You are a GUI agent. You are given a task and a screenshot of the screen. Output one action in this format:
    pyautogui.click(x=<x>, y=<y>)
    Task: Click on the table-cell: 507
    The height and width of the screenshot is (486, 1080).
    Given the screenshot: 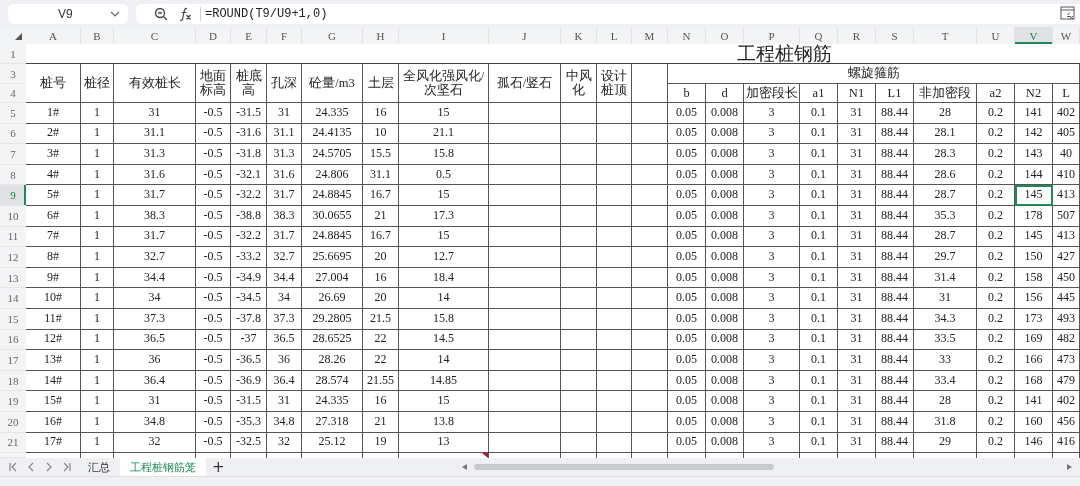 What is the action you would take?
    pyautogui.click(x=1066, y=216)
    